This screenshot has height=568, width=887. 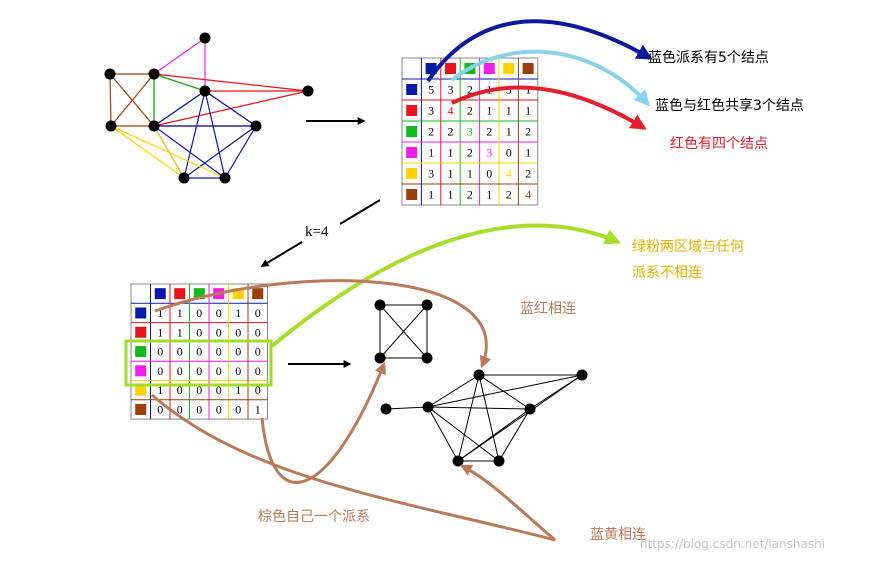 What do you see at coordinates (317, 232) in the screenshot?
I see `label-k-value: k=4` at bounding box center [317, 232].